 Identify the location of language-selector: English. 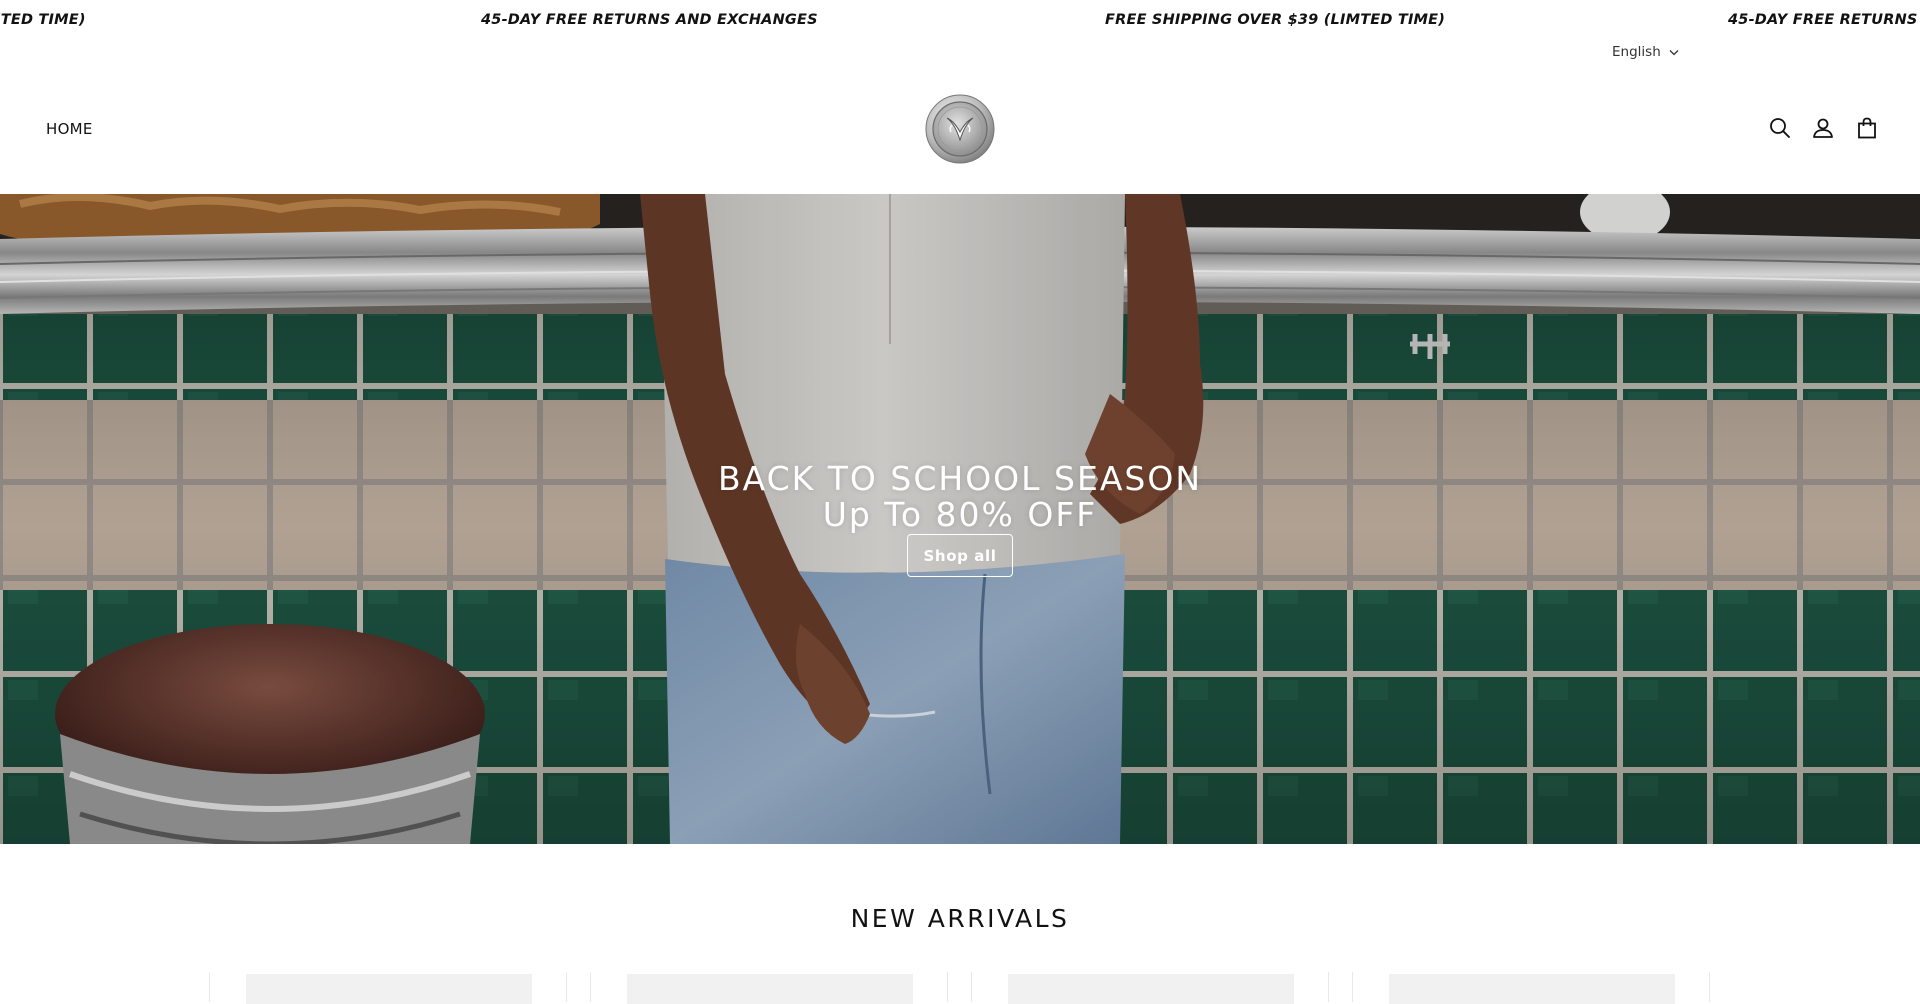
(1645, 52).